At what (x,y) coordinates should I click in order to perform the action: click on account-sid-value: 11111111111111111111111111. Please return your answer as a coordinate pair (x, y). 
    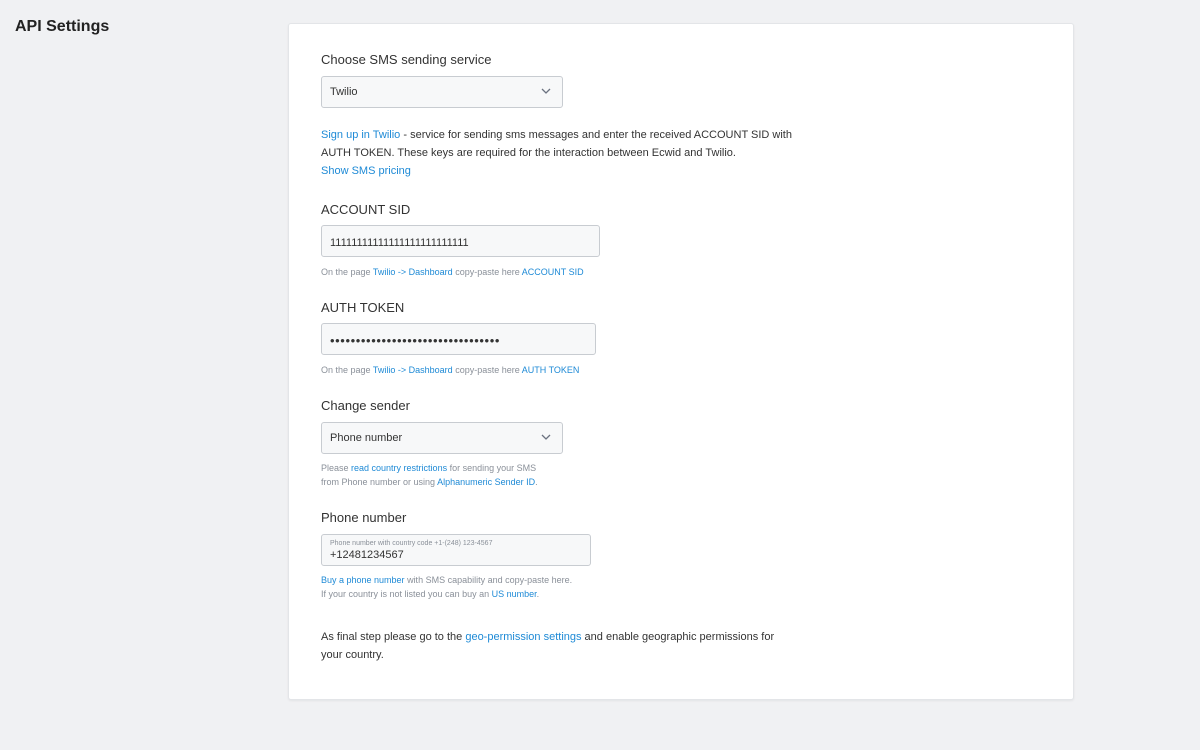
    Looking at the image, I should click on (399, 243).